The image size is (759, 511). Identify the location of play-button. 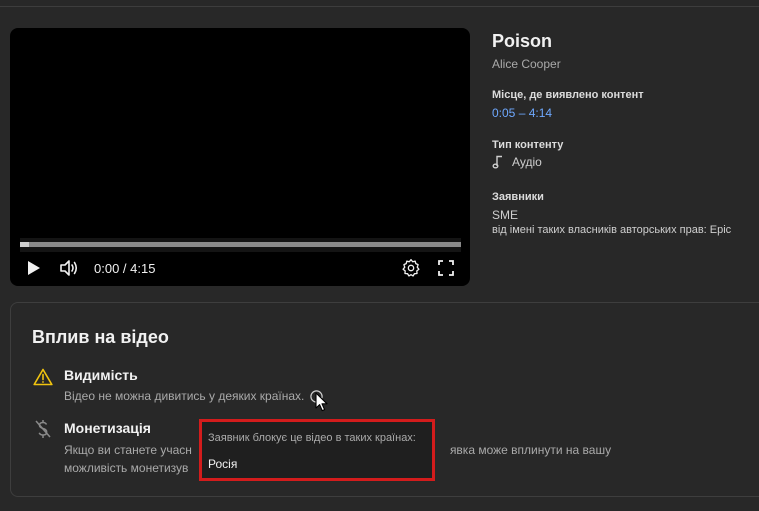
(34, 268).